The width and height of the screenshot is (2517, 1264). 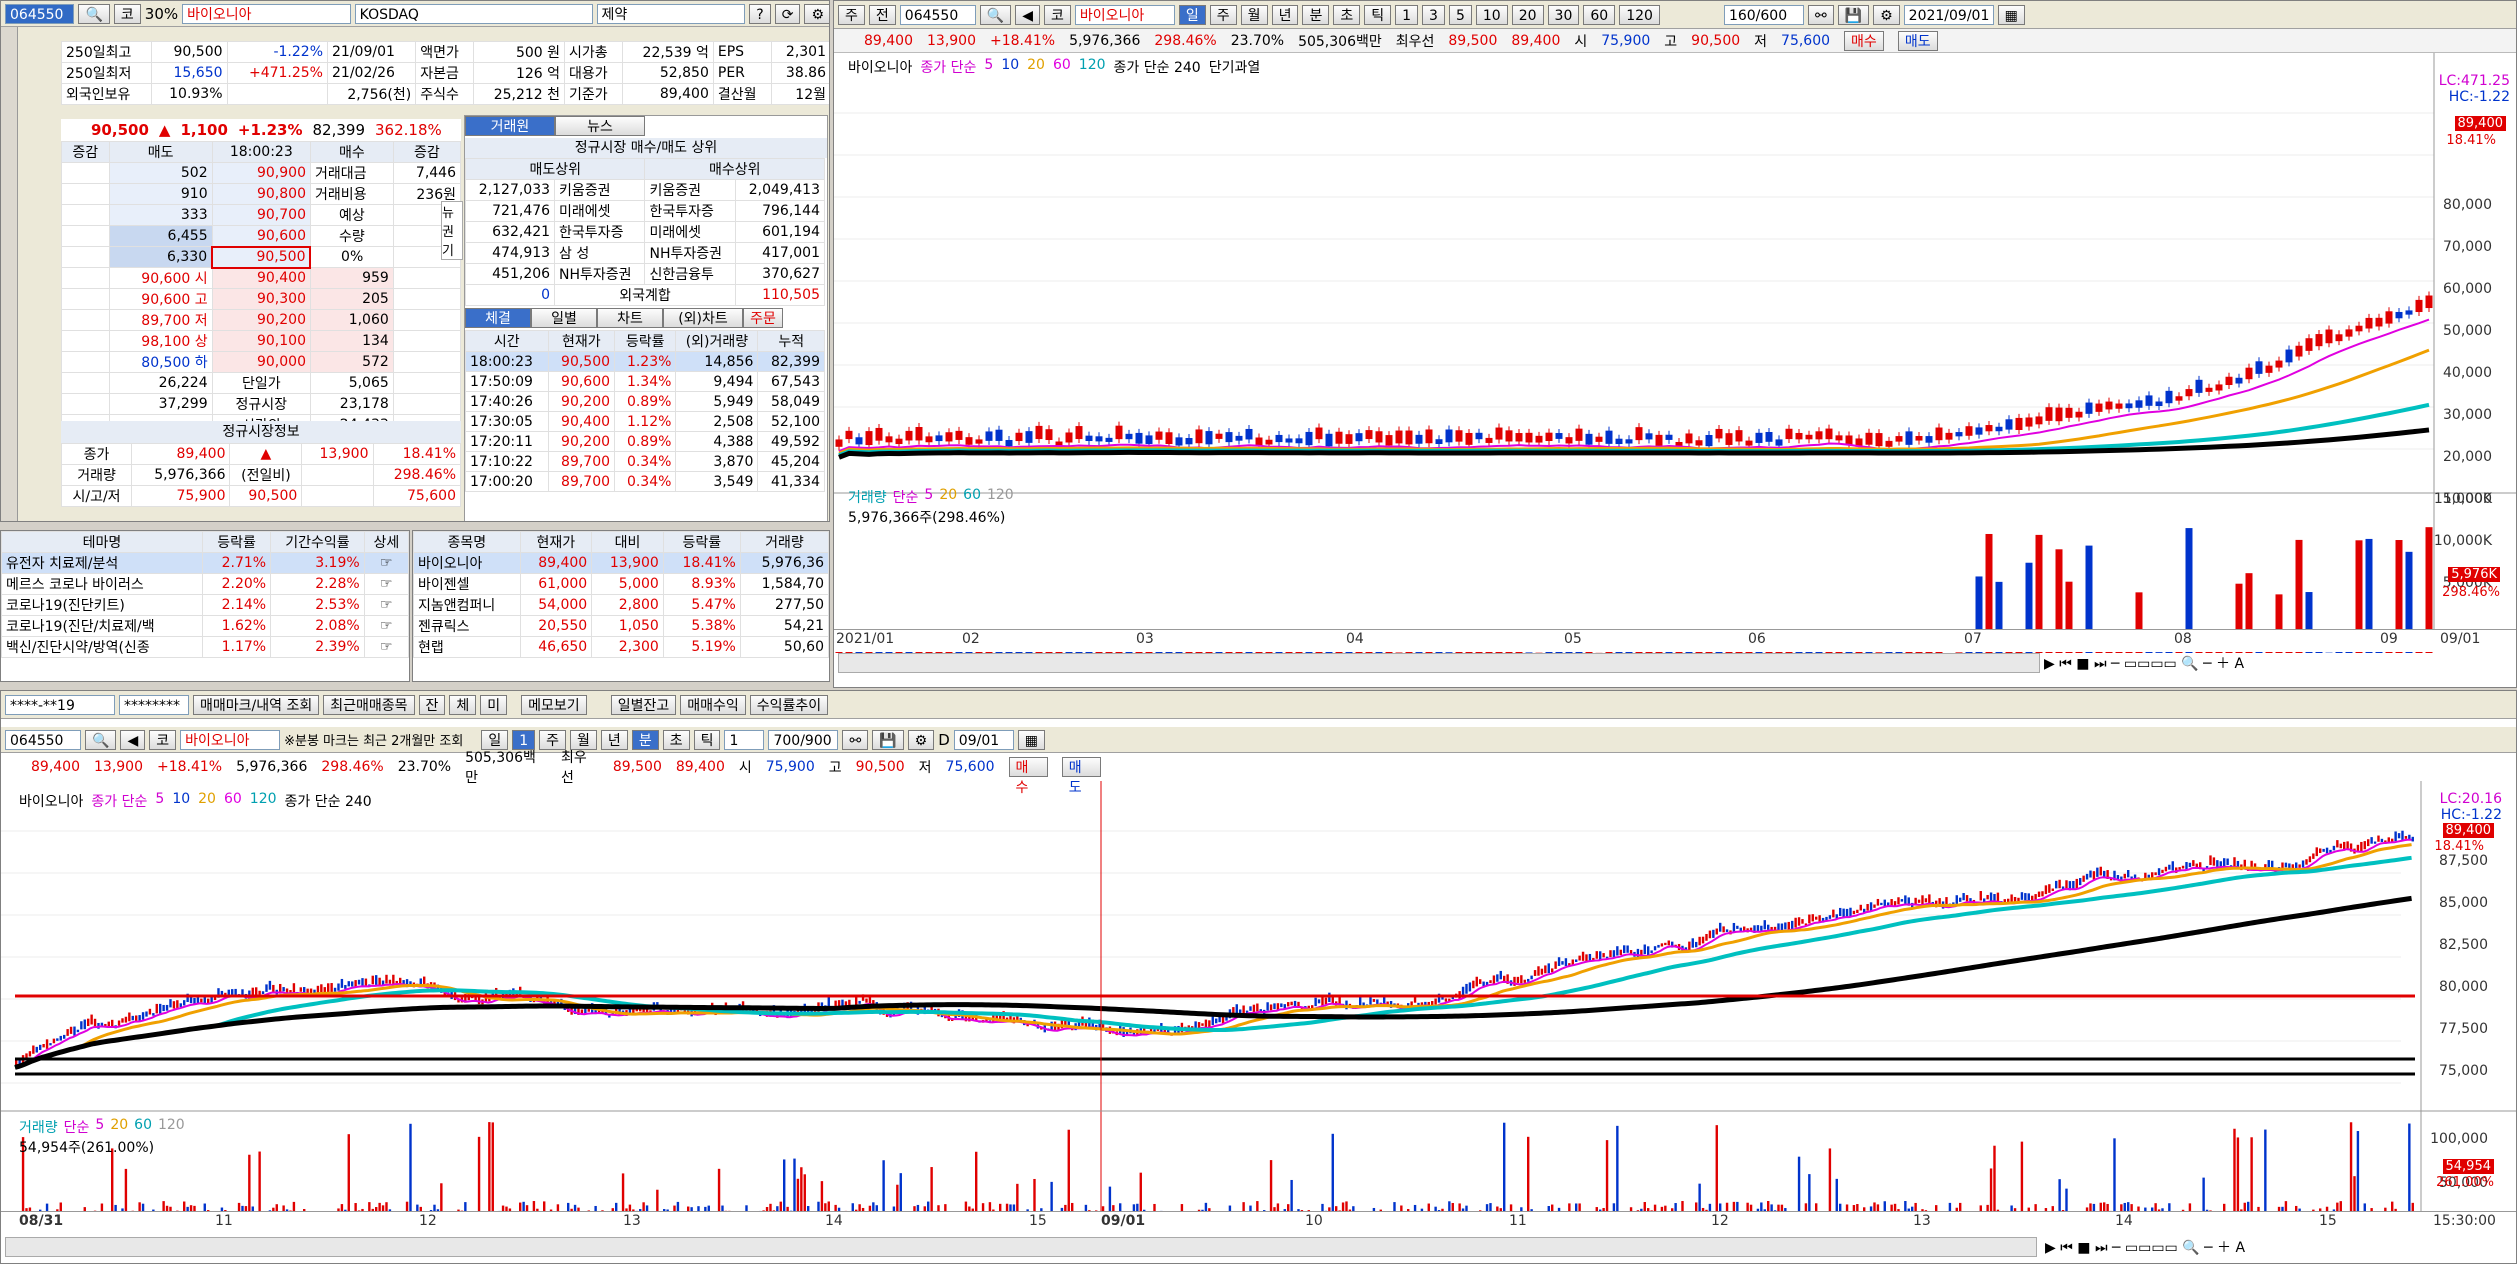 I want to click on bid-row: 80,500 하 90,000 572, so click(x=261, y=362).